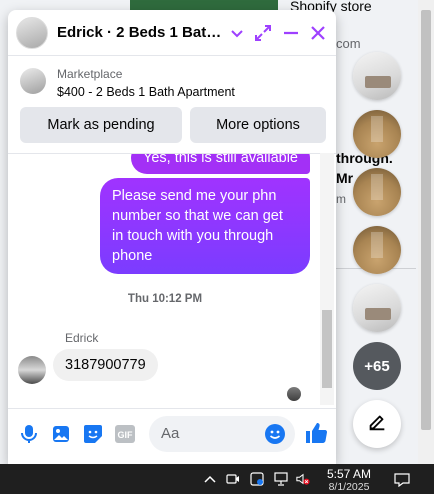 This screenshot has height=494, width=434. I want to click on new-message-button, so click(377, 424).